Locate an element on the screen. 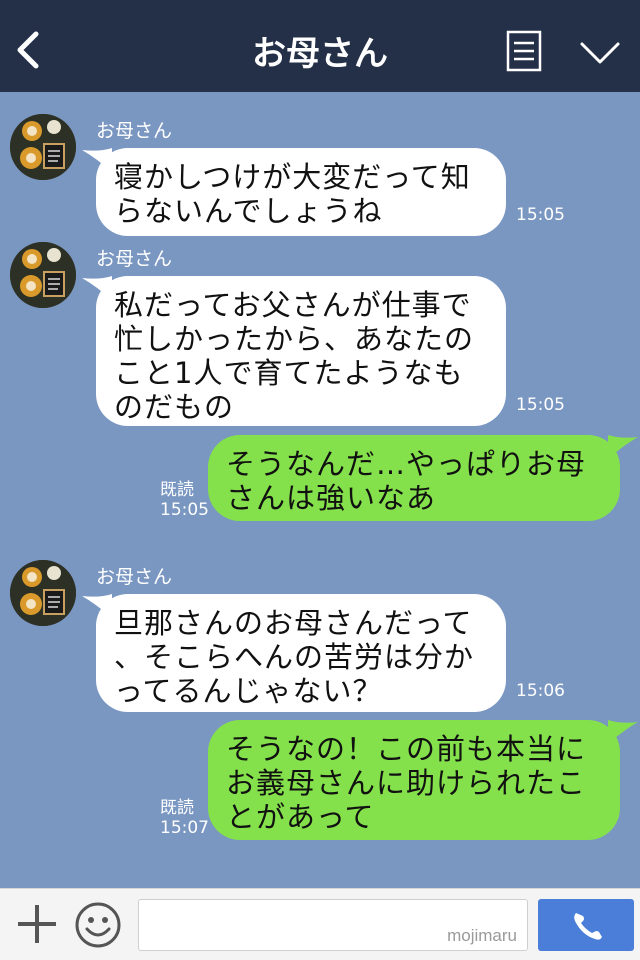  note-list-button is located at coordinates (524, 51).